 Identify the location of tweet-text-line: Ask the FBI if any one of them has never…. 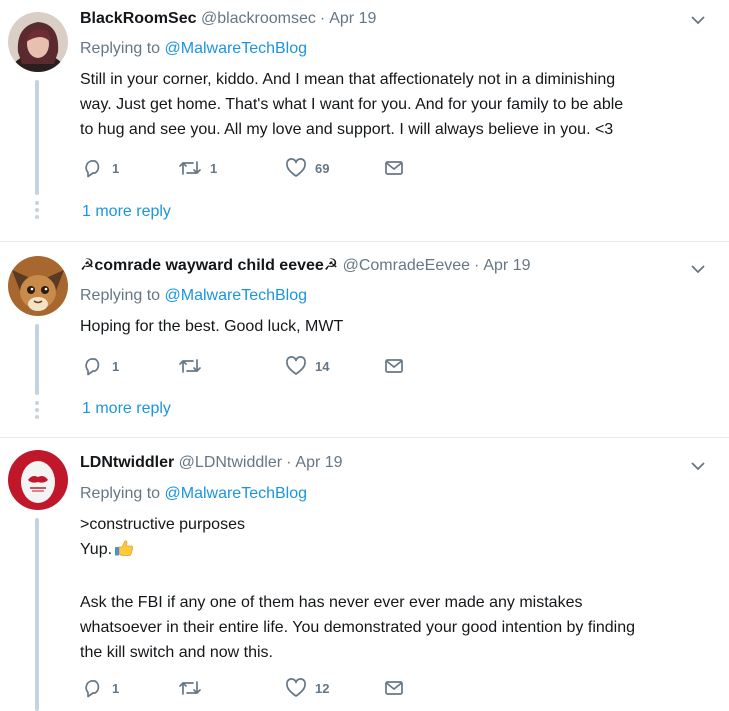
(331, 602).